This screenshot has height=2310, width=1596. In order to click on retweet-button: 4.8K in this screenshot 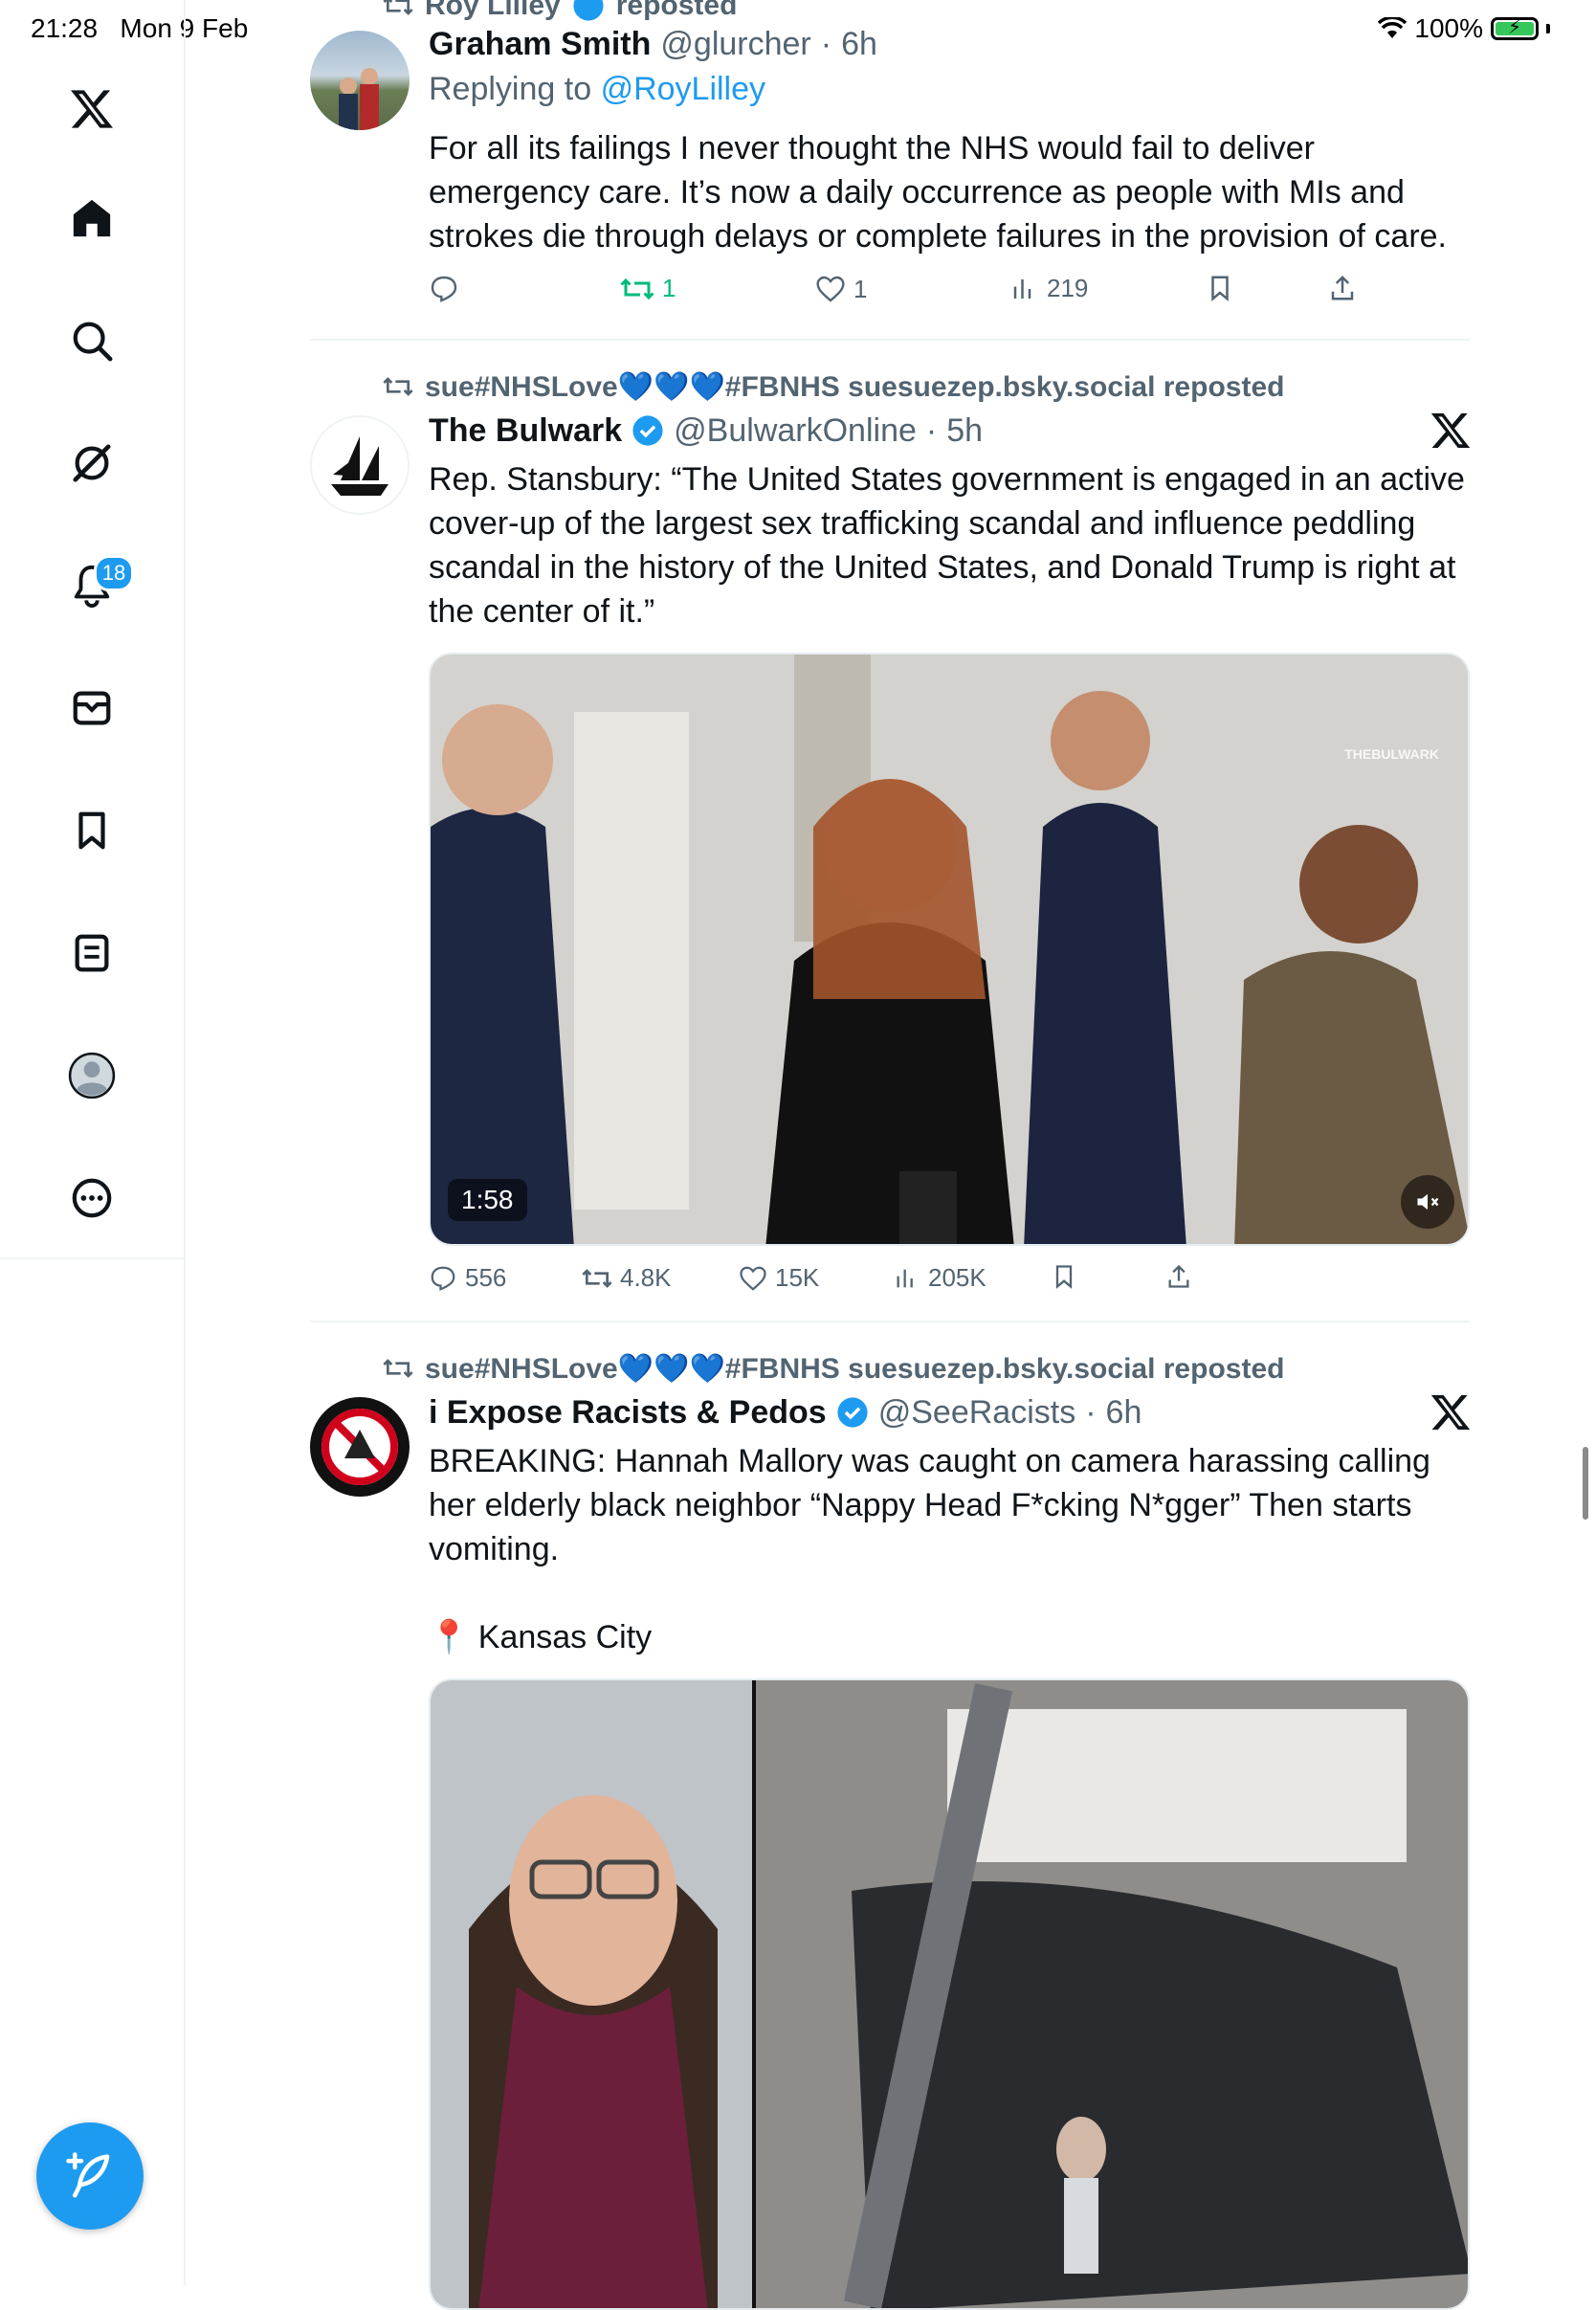, I will do `click(627, 1278)`.